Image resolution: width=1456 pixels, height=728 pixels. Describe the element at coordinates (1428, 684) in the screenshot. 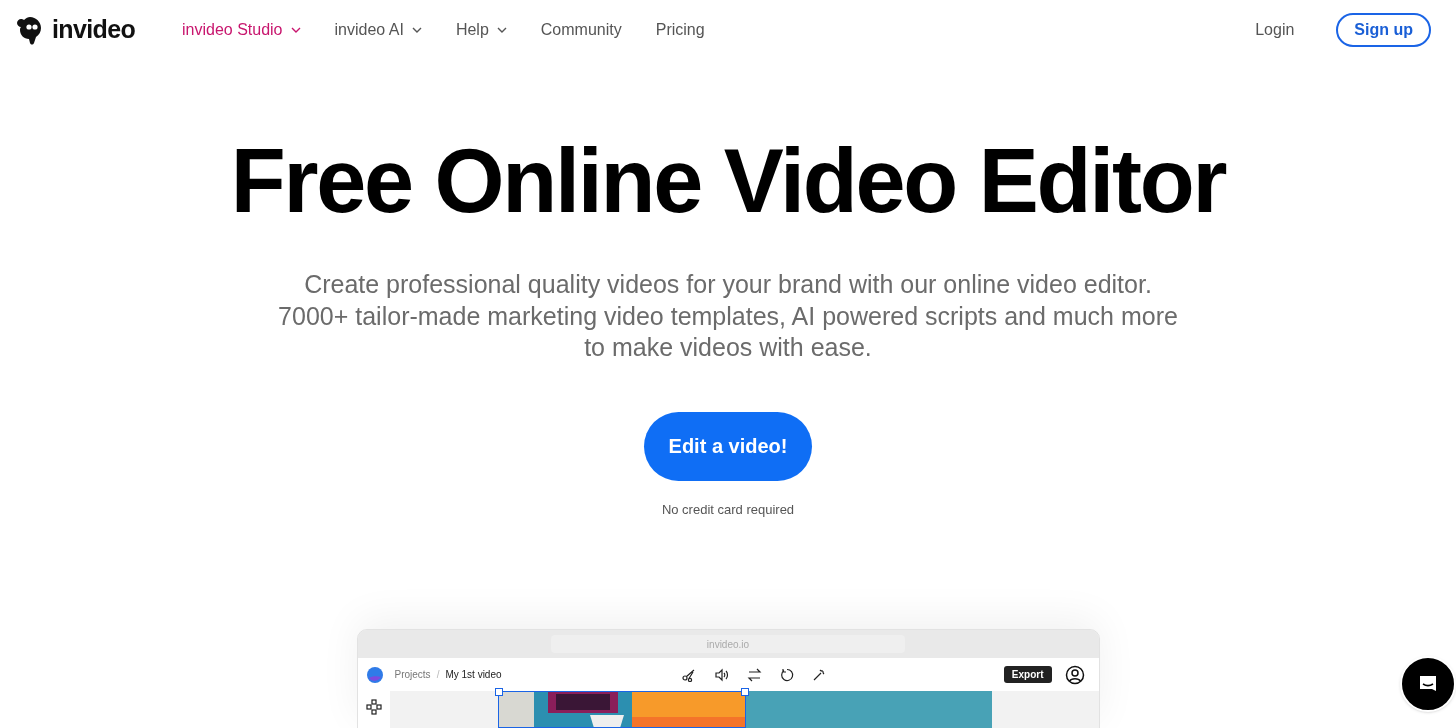

I see `chat-button` at that location.